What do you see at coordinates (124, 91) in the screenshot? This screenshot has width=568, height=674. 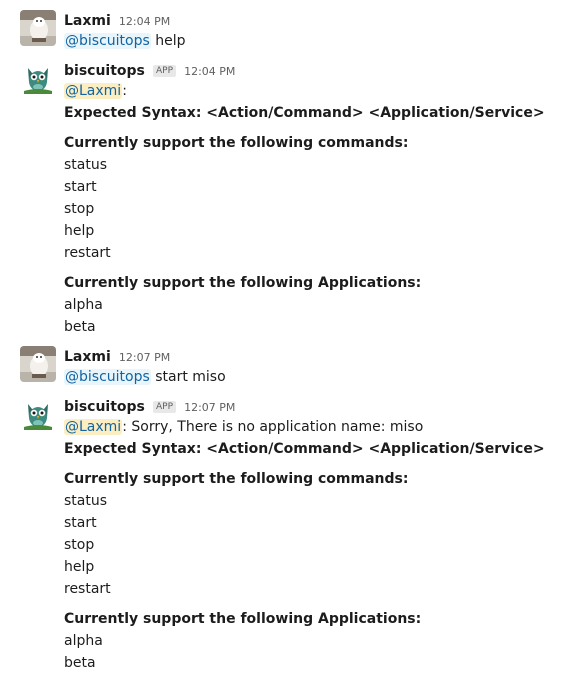 I see `mention-suffix: :` at bounding box center [124, 91].